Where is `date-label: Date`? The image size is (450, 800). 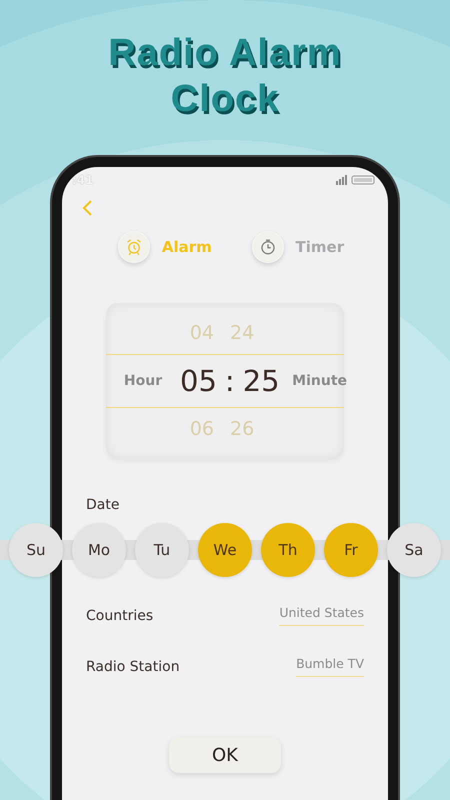
date-label: Date is located at coordinates (103, 505).